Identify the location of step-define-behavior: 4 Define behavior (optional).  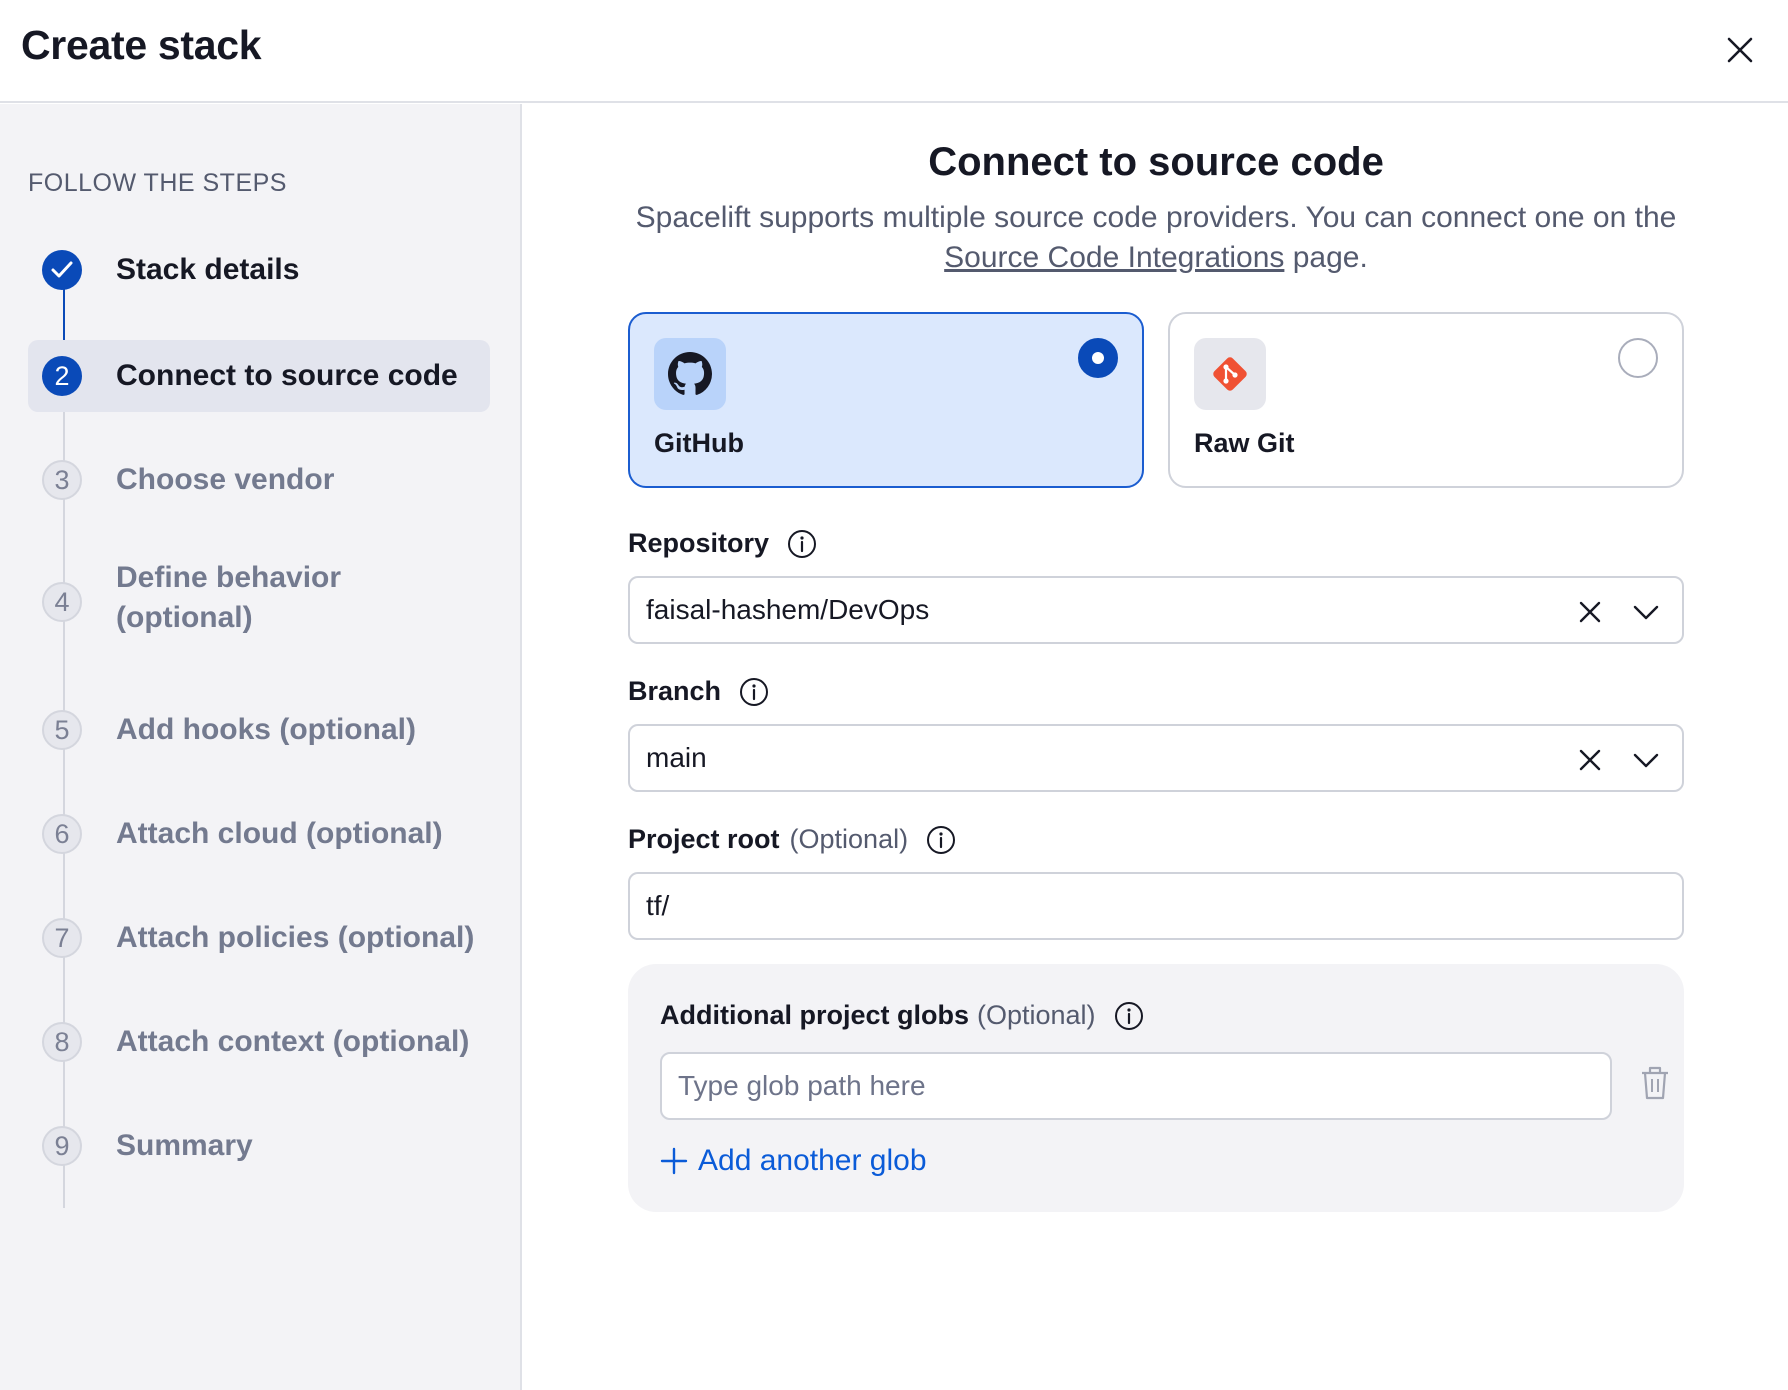
(259, 604).